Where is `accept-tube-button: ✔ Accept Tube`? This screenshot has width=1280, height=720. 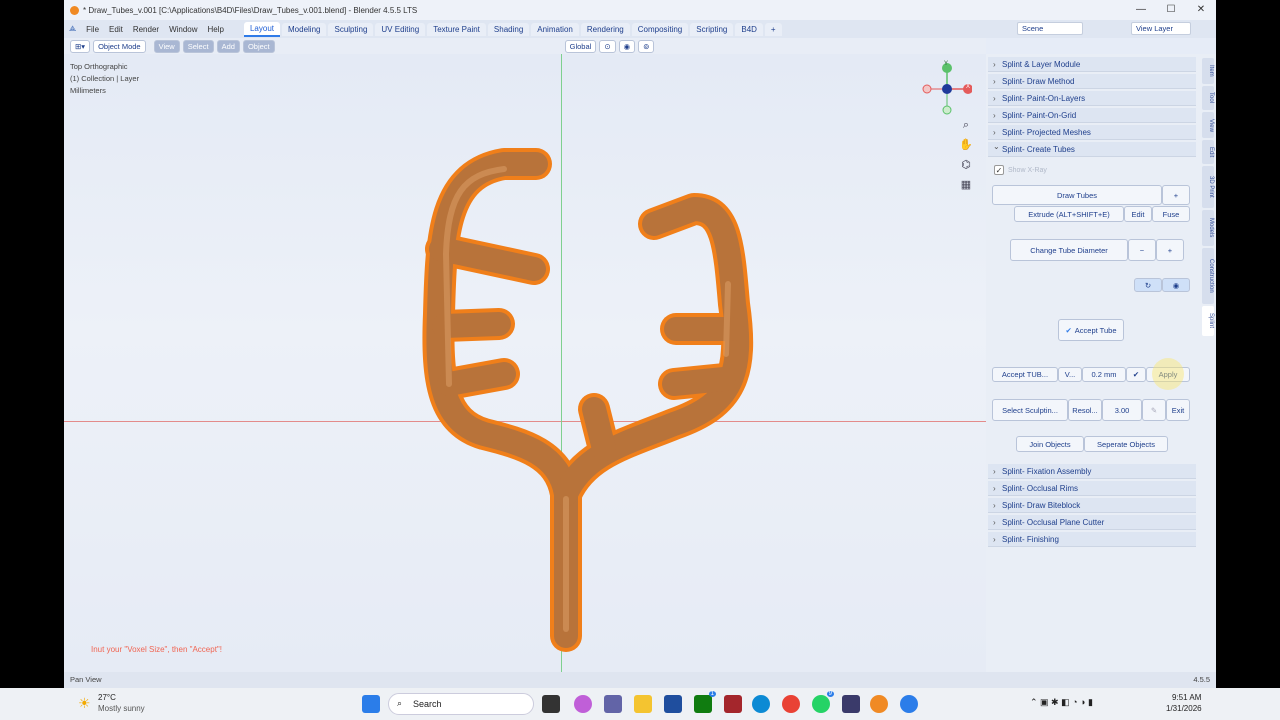 accept-tube-button: ✔ Accept Tube is located at coordinates (1091, 330).